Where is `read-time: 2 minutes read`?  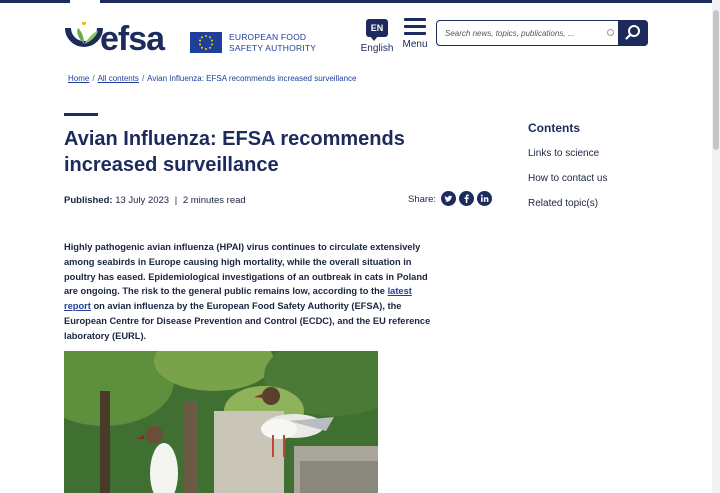
read-time: 2 minutes read is located at coordinates (214, 200).